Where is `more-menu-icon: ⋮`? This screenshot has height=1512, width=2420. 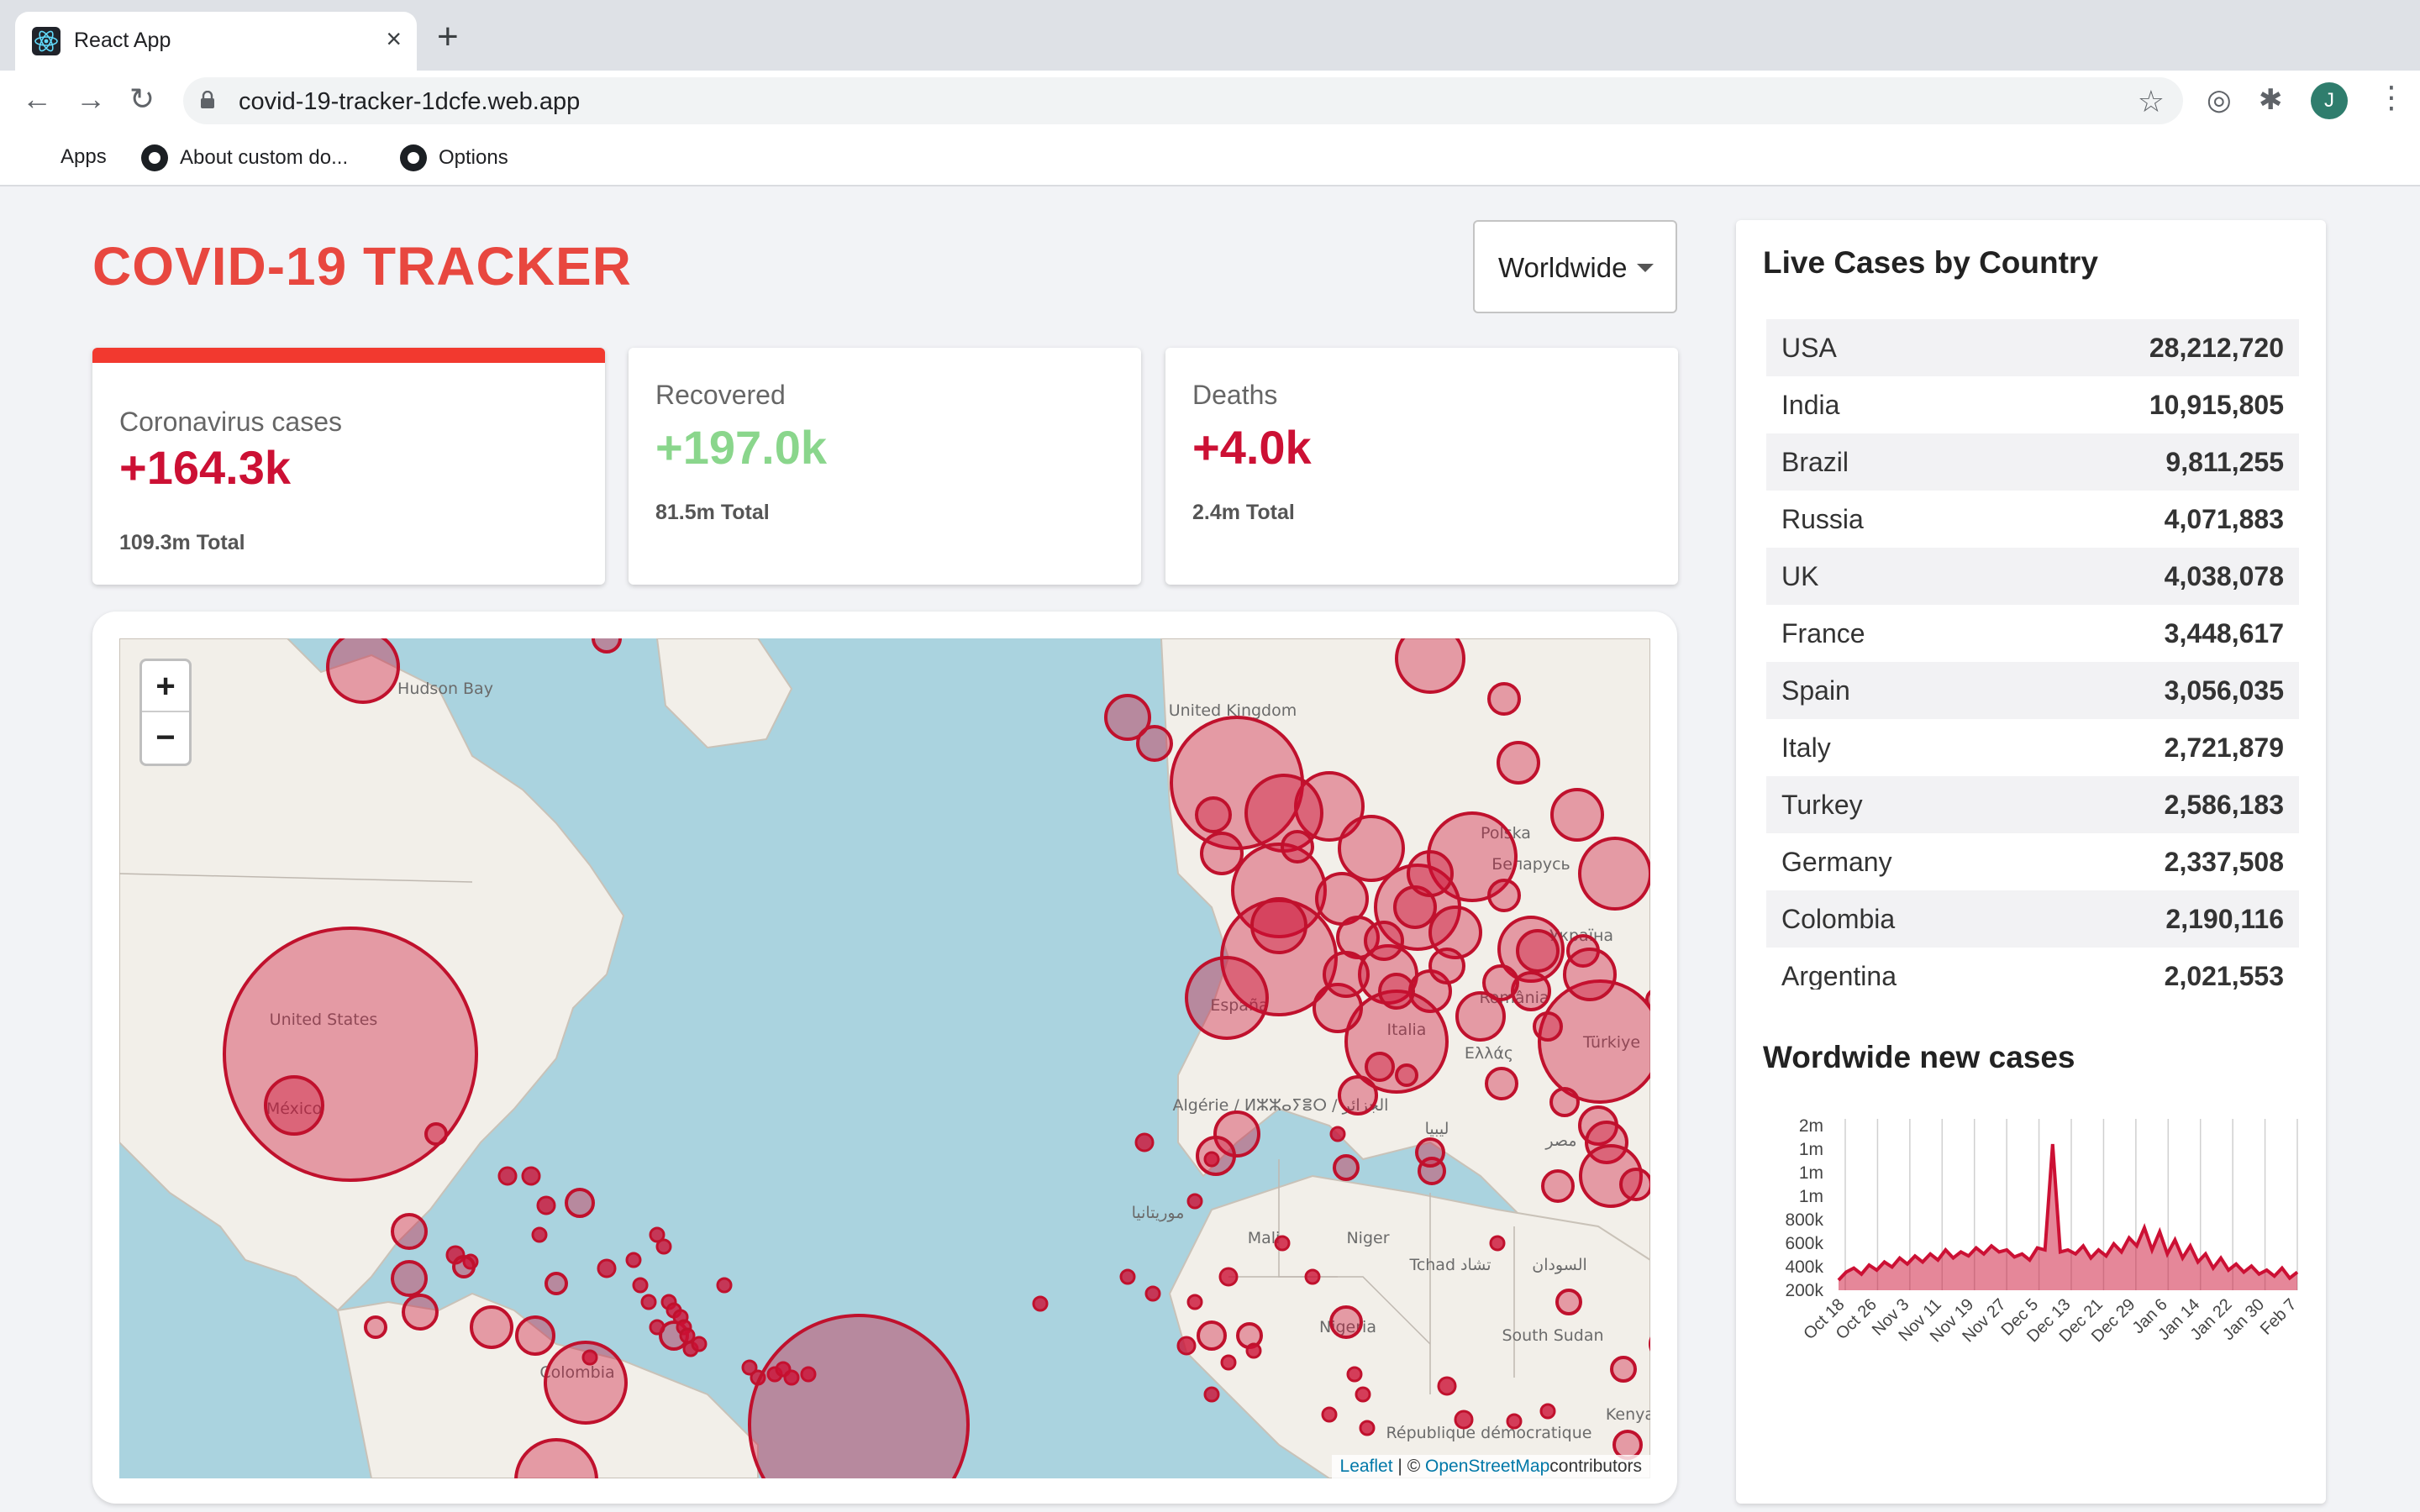 more-menu-icon: ⋮ is located at coordinates (2391, 97).